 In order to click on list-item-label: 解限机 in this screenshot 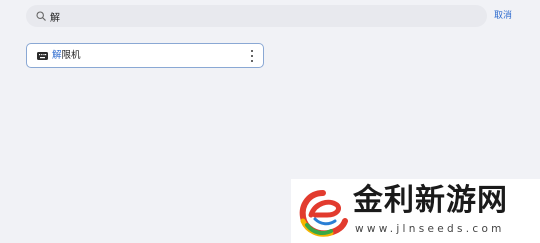, I will do `click(66, 56)`.